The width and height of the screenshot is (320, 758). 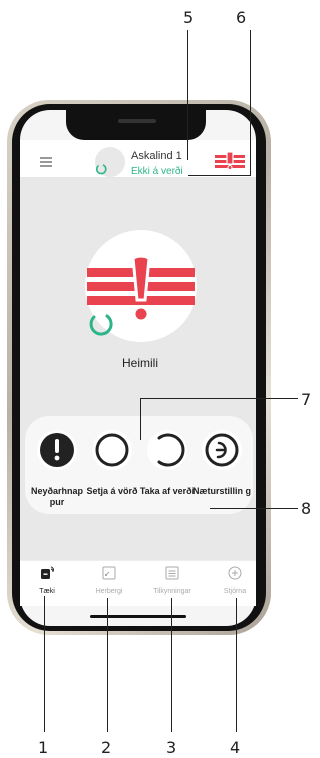 I want to click on callout-1: 1, so click(x=43, y=747).